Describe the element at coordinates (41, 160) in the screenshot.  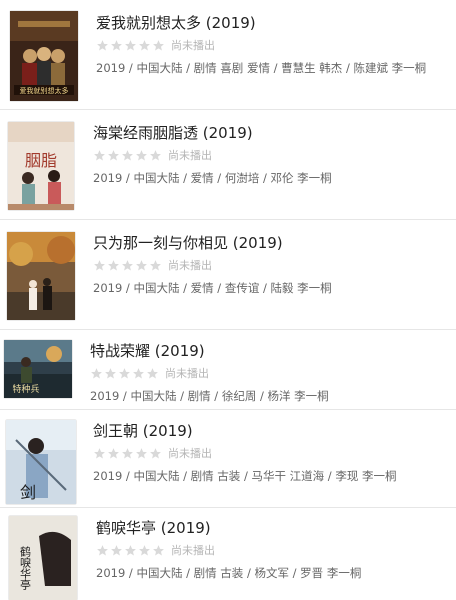
I see `poster-title: 胭脂` at that location.